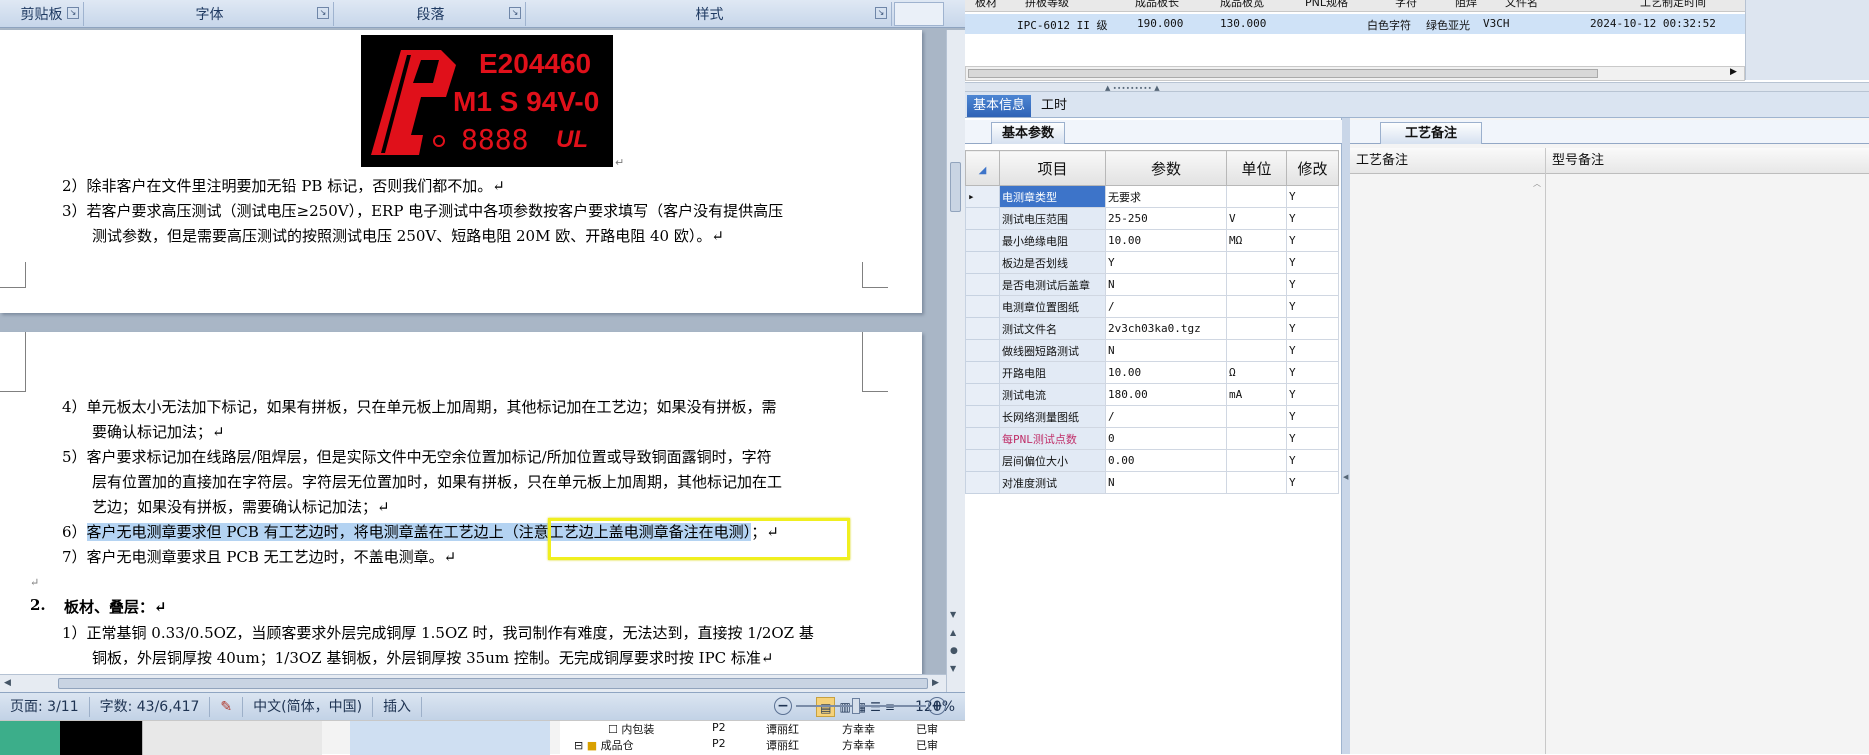 This screenshot has height=755, width=1869. Describe the element at coordinates (398, 706) in the screenshot. I see `insert-mode: 插入` at that location.